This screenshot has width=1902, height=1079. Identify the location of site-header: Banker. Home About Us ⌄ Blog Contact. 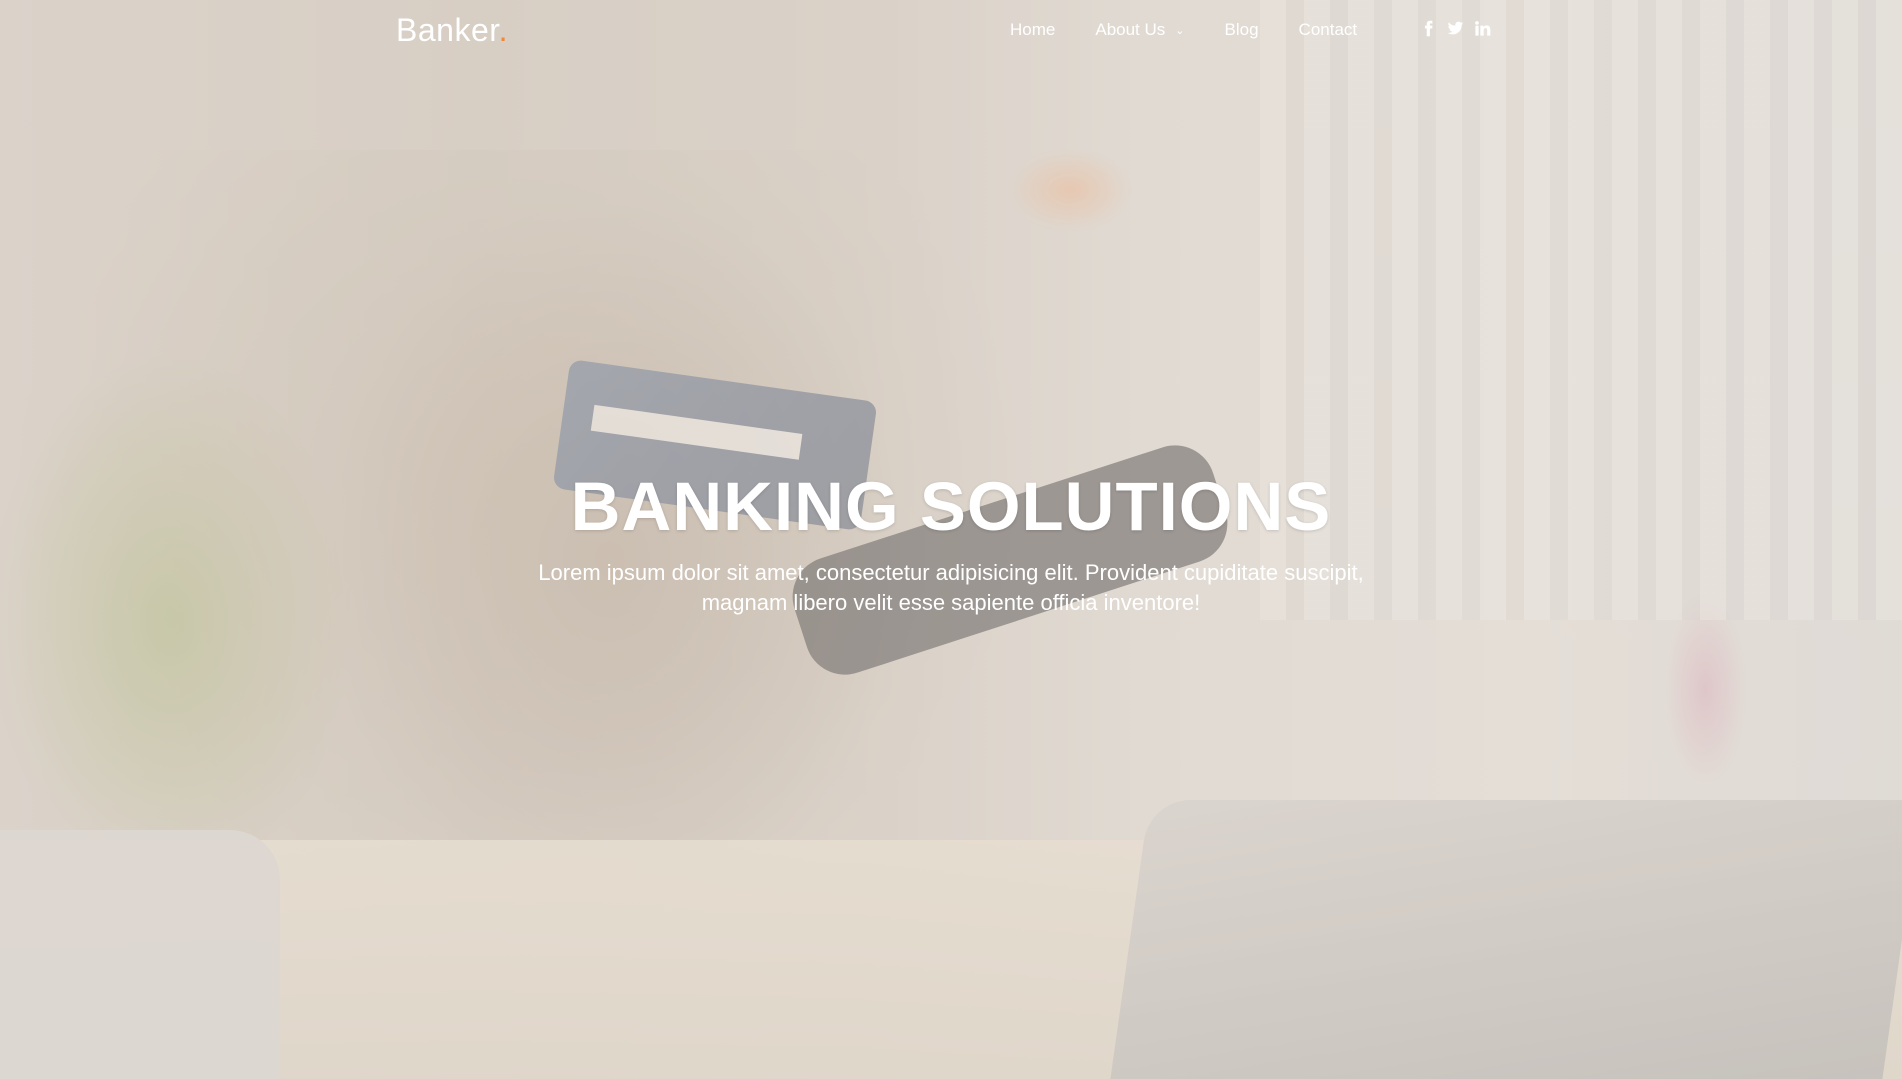
(951, 32).